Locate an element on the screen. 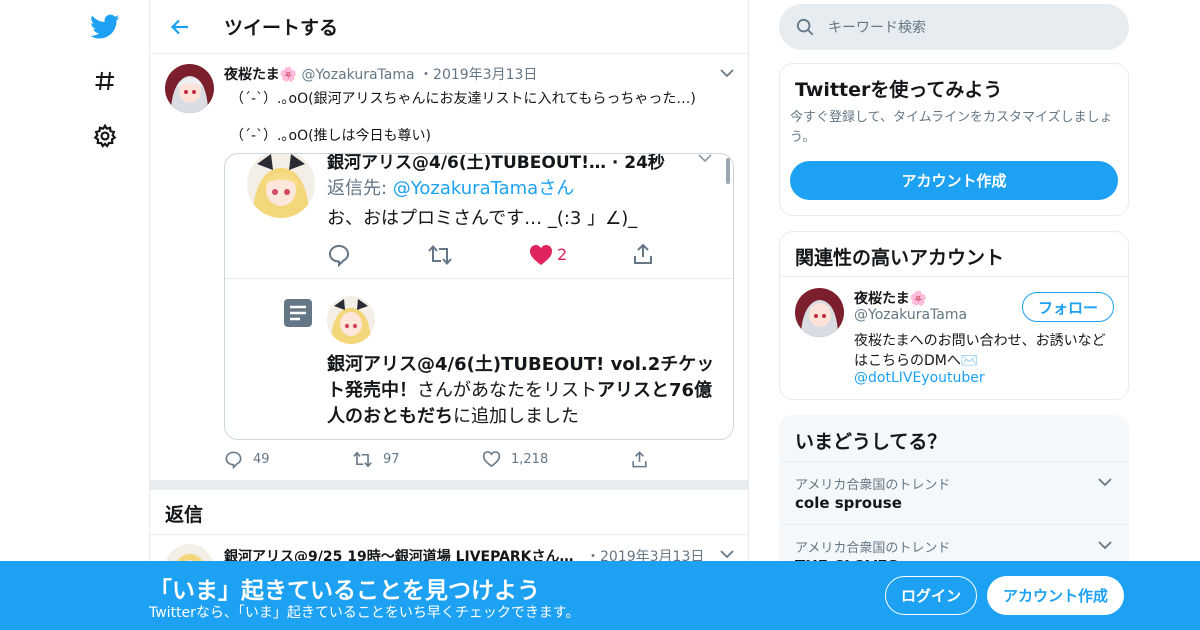  notice-avatar is located at coordinates (351, 320).